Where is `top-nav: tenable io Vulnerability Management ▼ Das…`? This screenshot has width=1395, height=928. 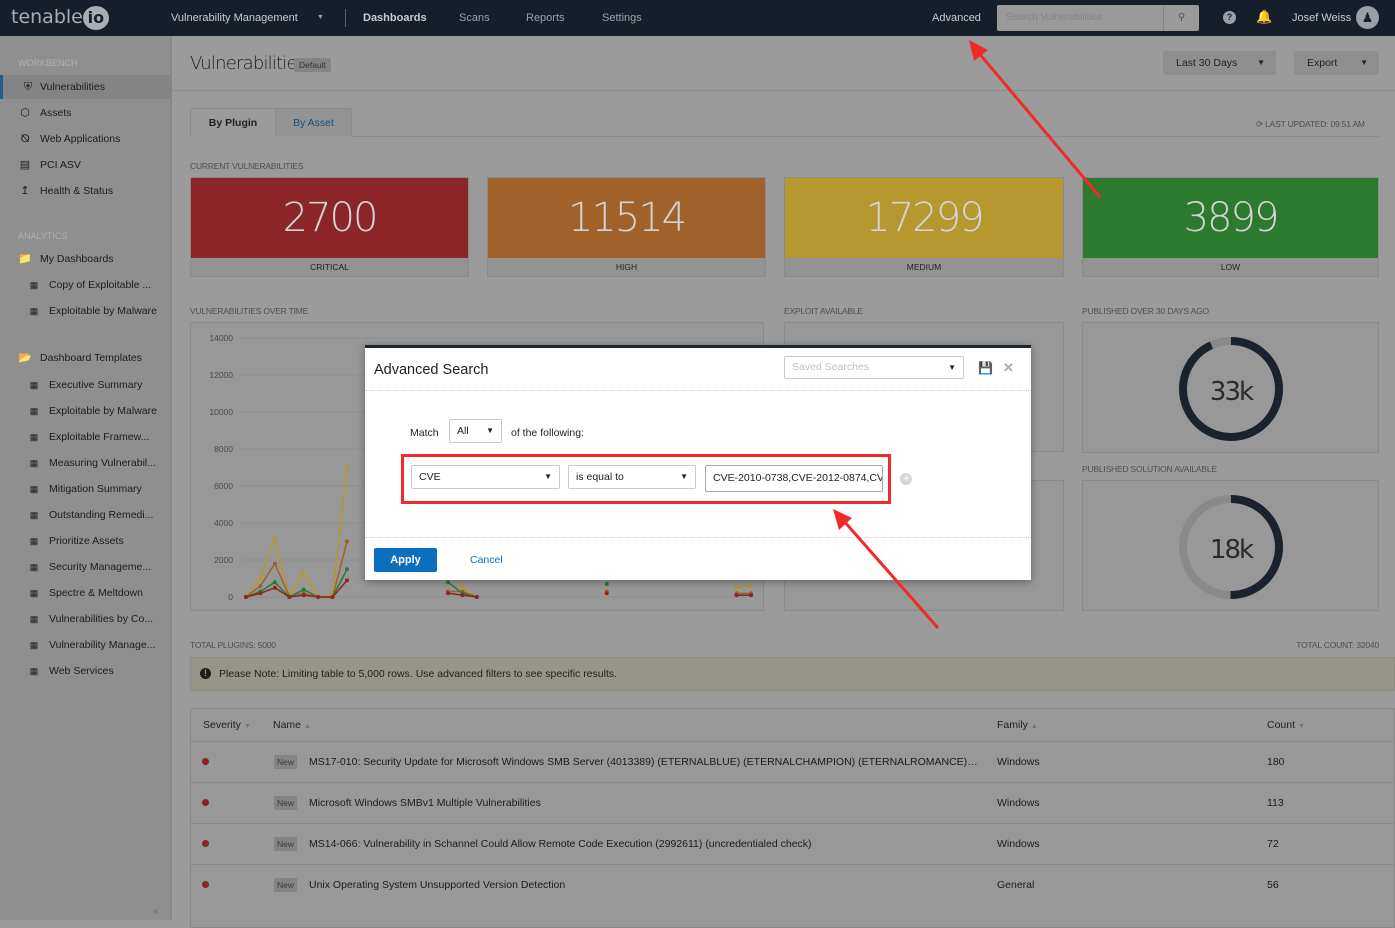 top-nav: tenable io Vulnerability Management ▼ Das… is located at coordinates (697, 18).